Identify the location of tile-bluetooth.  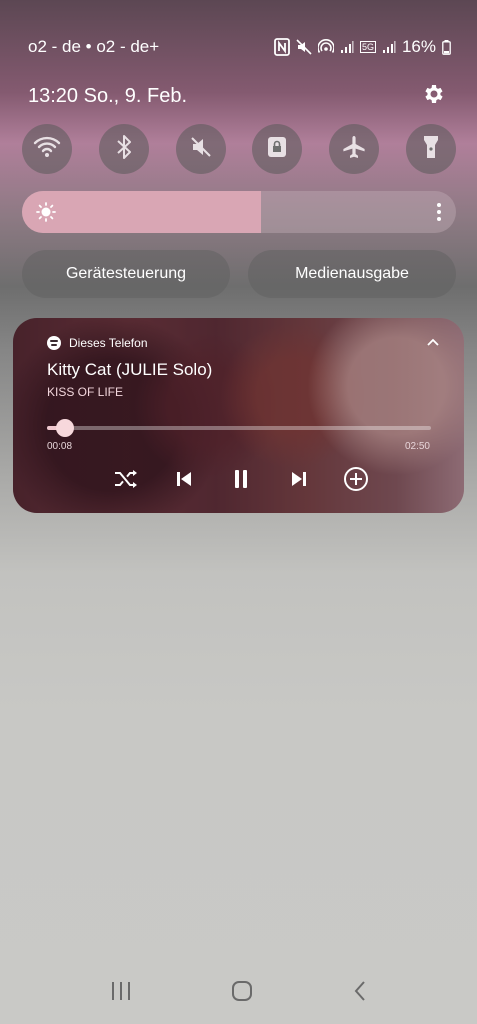
(123, 149).